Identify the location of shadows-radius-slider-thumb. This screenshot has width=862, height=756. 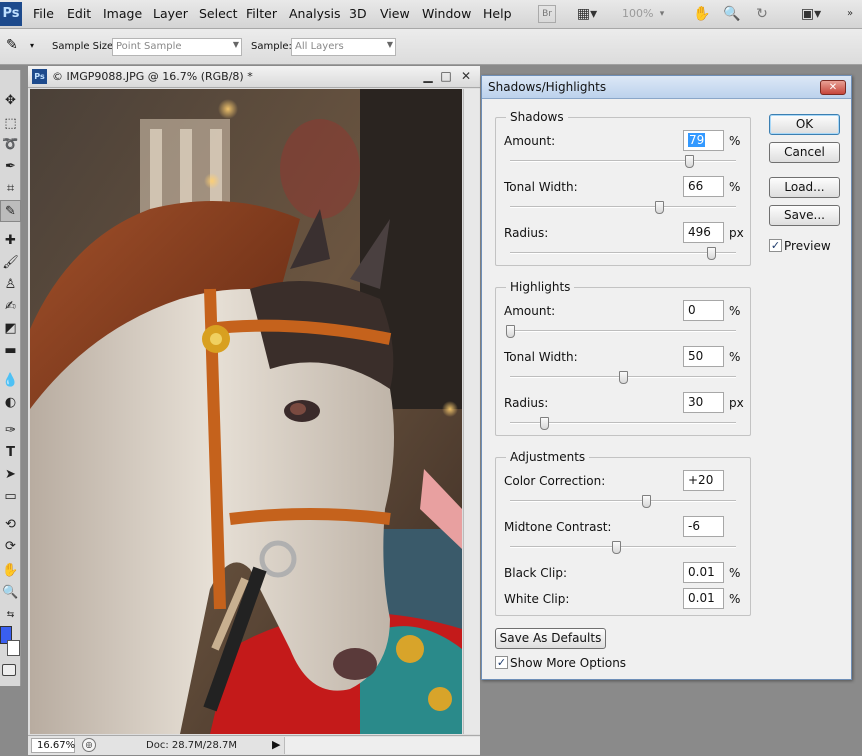
(712, 253).